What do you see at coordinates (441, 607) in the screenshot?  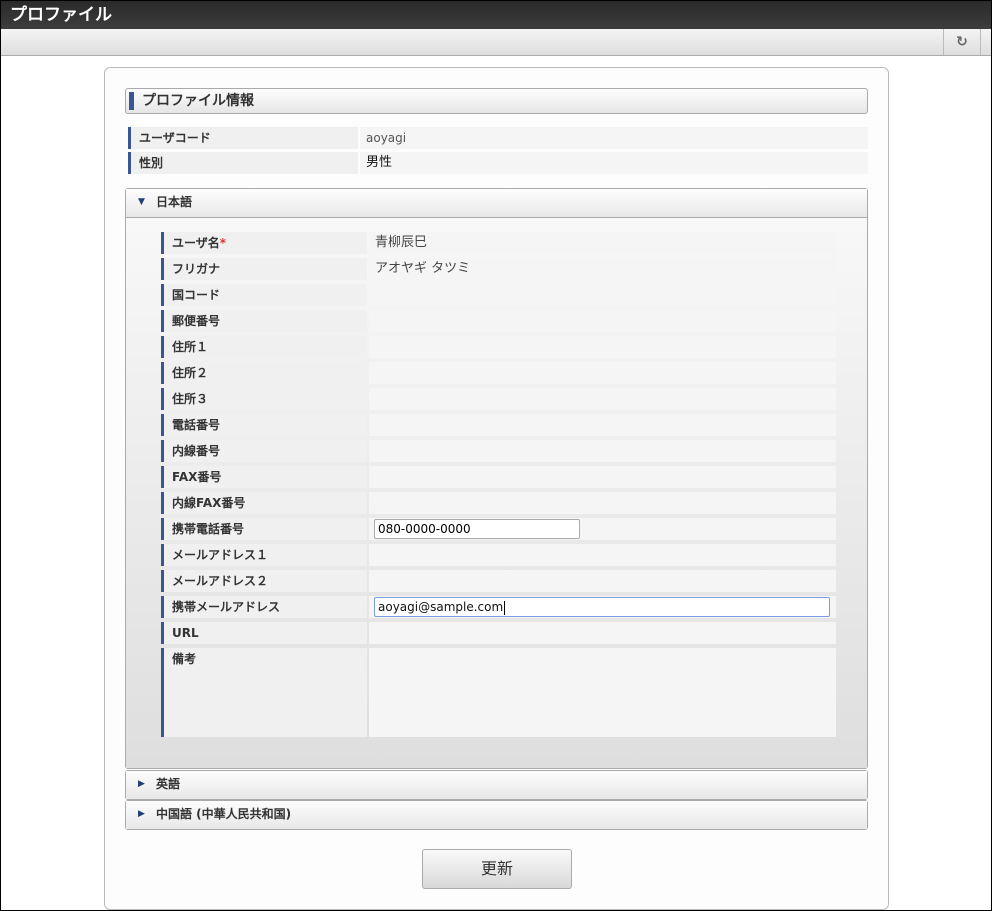 I see `mobile-email-value: aoyagi@sample.com` at bounding box center [441, 607].